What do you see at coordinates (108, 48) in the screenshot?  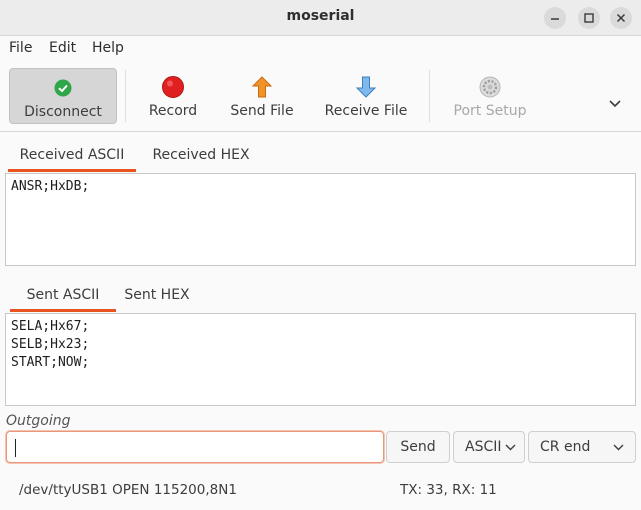 I see `menu-help: Help` at bounding box center [108, 48].